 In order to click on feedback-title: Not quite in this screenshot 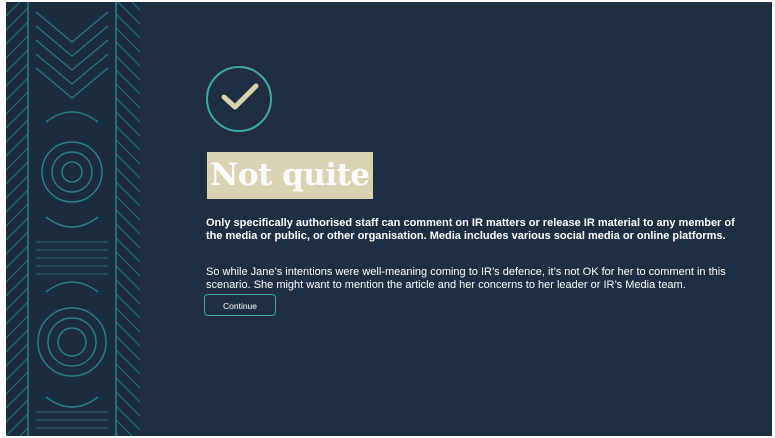, I will do `click(290, 175)`.